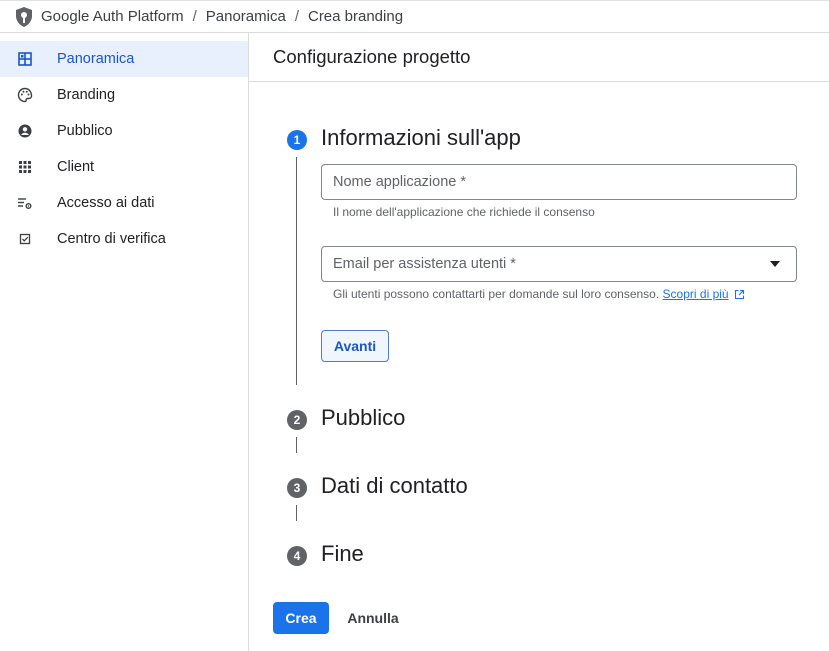 This screenshot has height=651, width=829. What do you see at coordinates (355, 346) in the screenshot?
I see `next-button: Avanti` at bounding box center [355, 346].